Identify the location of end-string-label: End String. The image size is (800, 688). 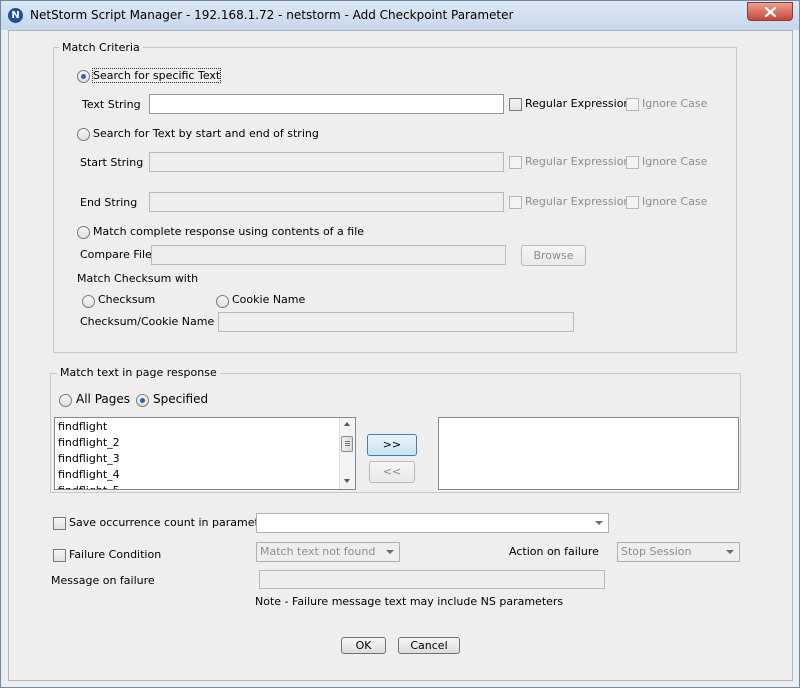
(109, 202).